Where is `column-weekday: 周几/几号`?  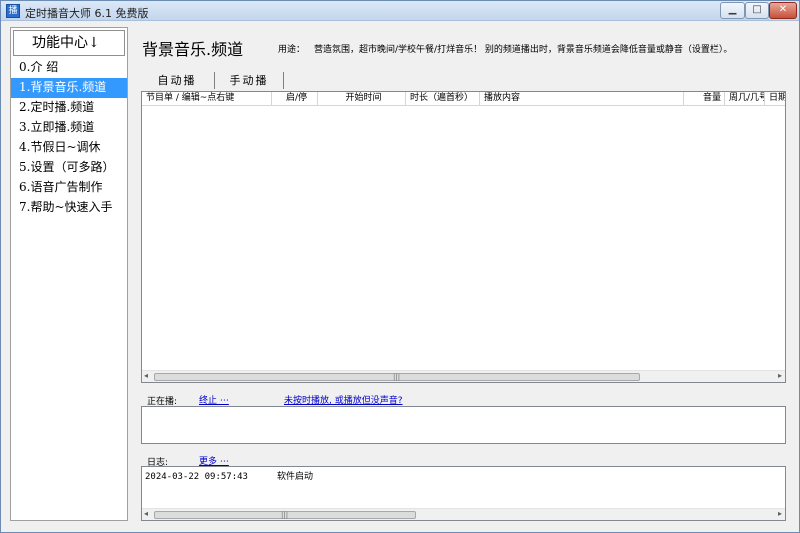 column-weekday: 周几/几号 is located at coordinates (745, 98).